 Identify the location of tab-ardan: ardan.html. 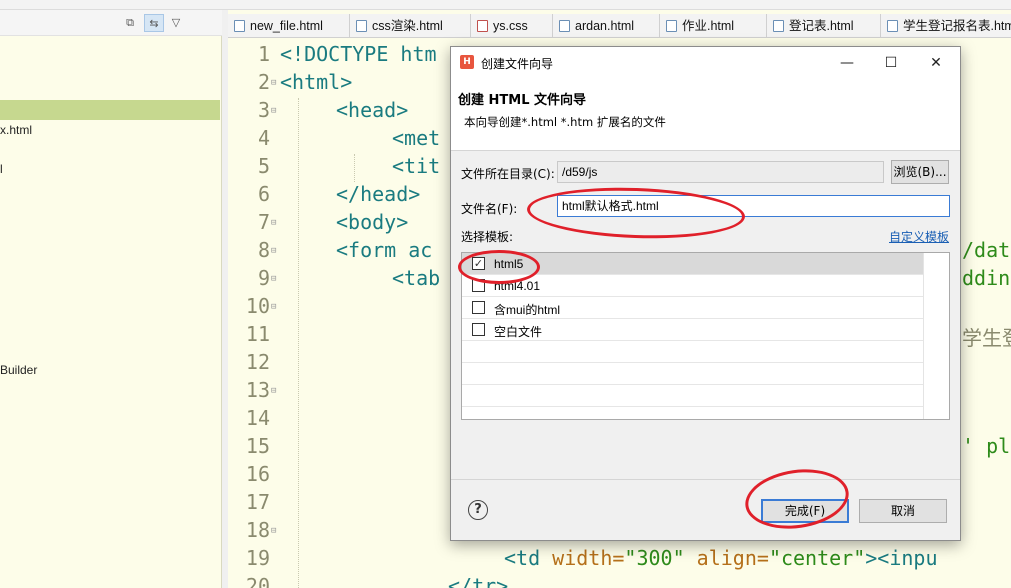
(606, 25).